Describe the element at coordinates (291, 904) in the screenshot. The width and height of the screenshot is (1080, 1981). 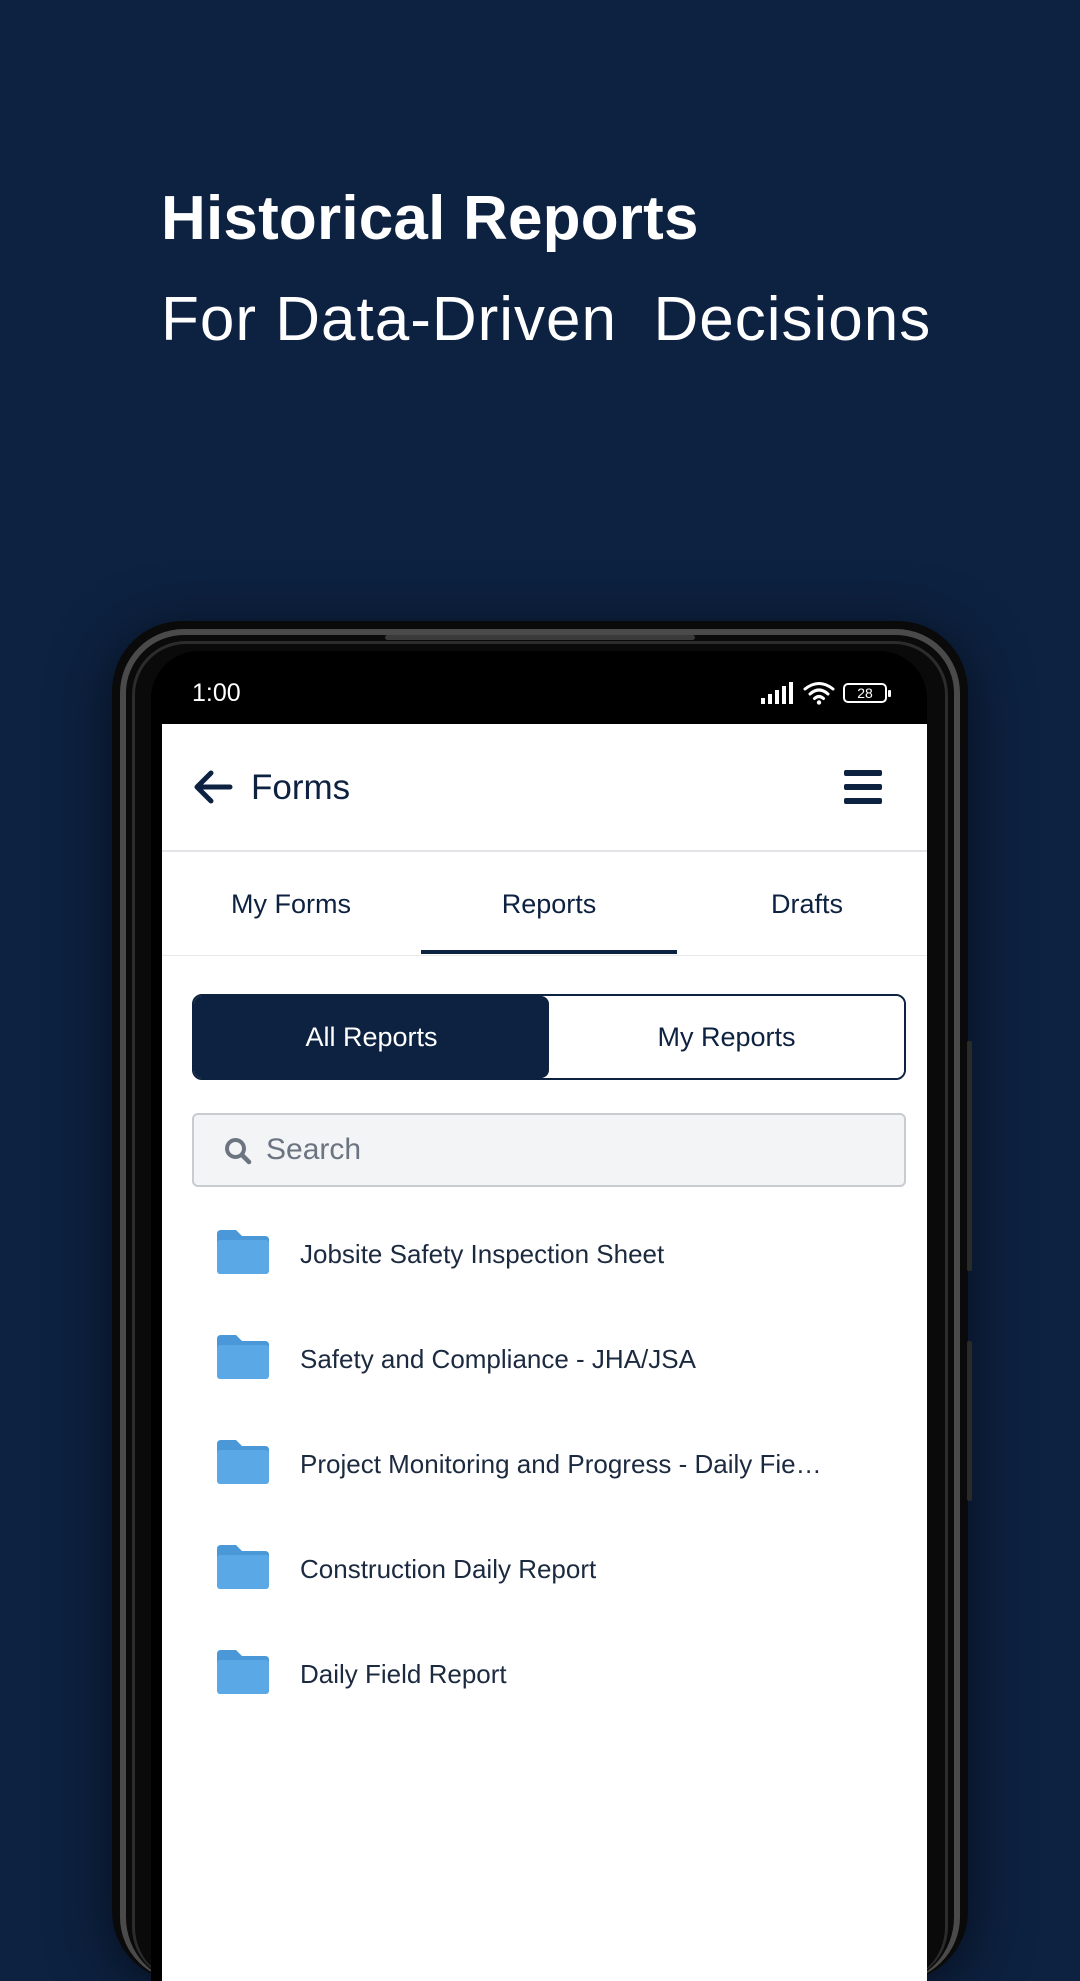
I see `tab-my-forms: My Forms` at that location.